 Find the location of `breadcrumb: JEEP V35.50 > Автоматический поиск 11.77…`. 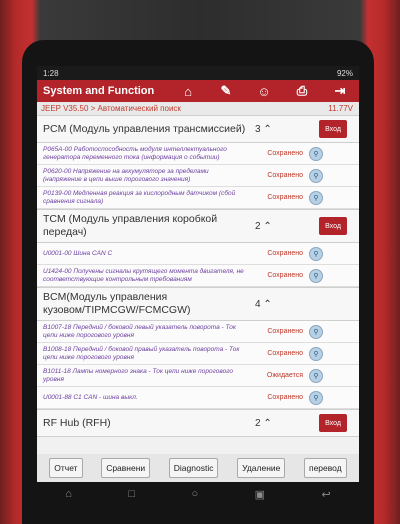

breadcrumb: JEEP V35.50 > Автоматический поиск 11.77… is located at coordinates (198, 108).